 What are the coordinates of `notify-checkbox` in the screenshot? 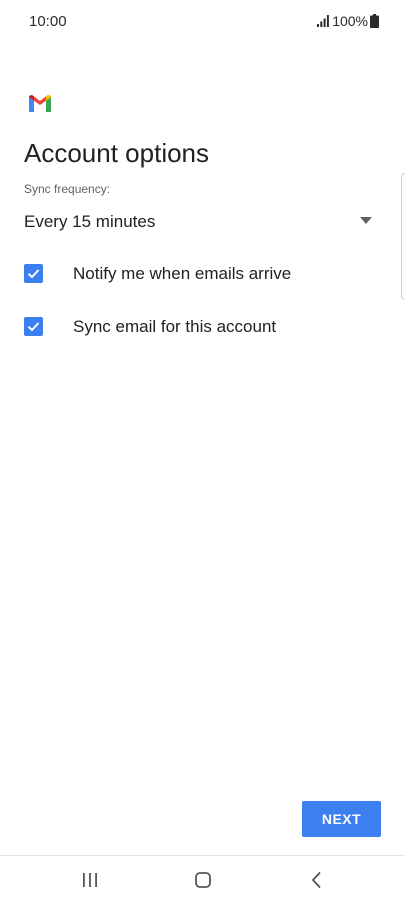 It's located at (33, 273).